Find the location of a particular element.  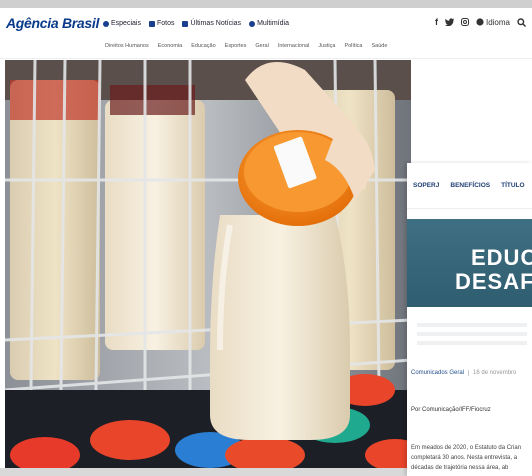

nav-item-fotos: Fotos is located at coordinates (161, 23).